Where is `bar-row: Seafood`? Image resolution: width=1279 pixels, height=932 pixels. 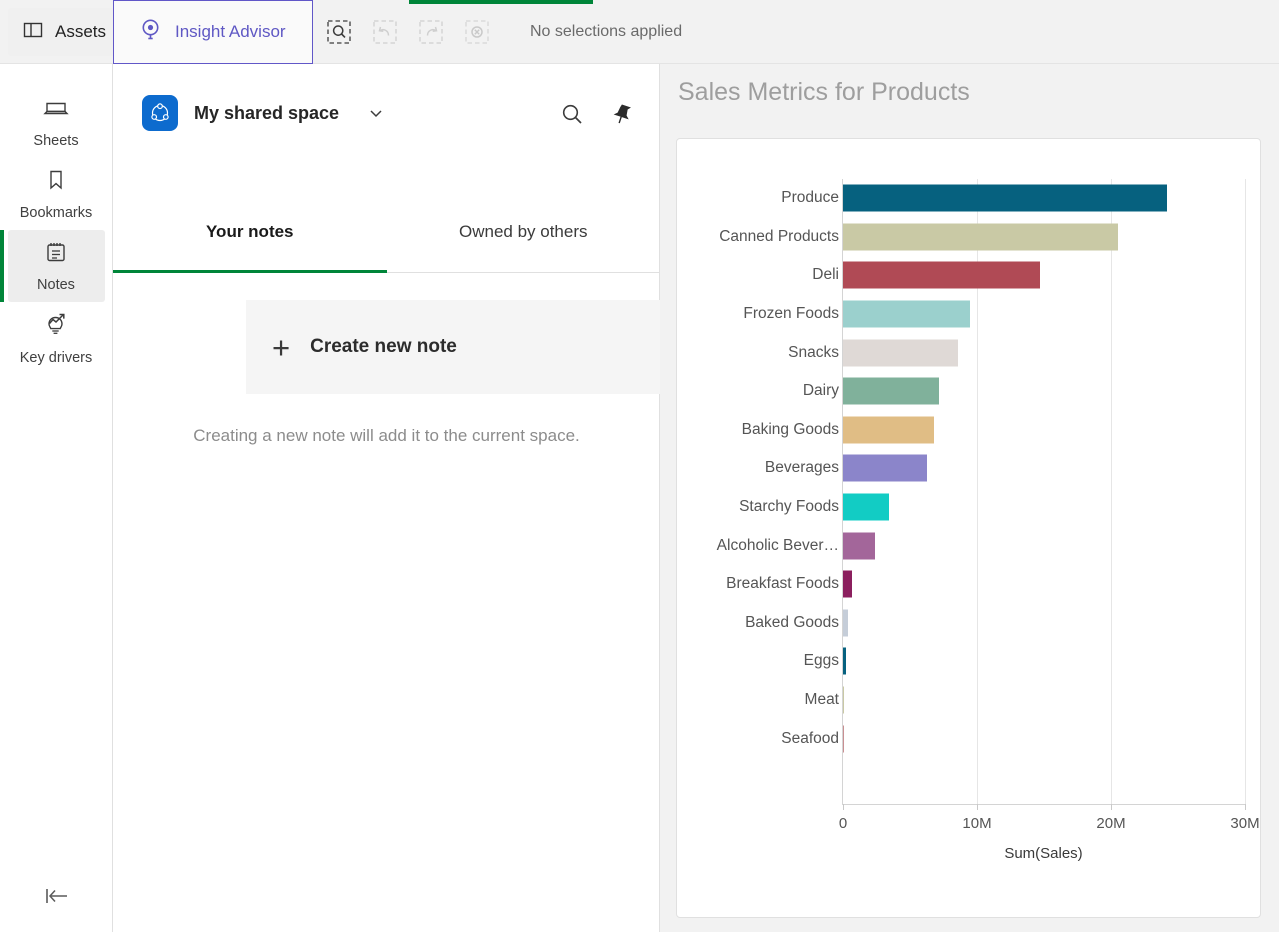
bar-row: Seafood is located at coordinates (969, 738).